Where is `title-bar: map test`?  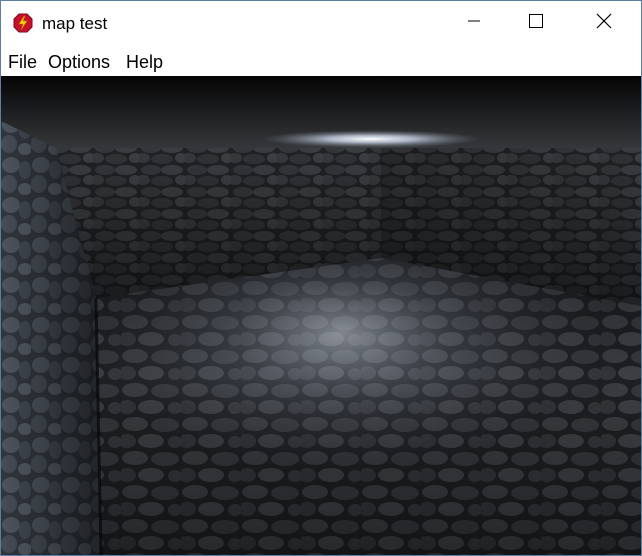 title-bar: map test is located at coordinates (321, 23).